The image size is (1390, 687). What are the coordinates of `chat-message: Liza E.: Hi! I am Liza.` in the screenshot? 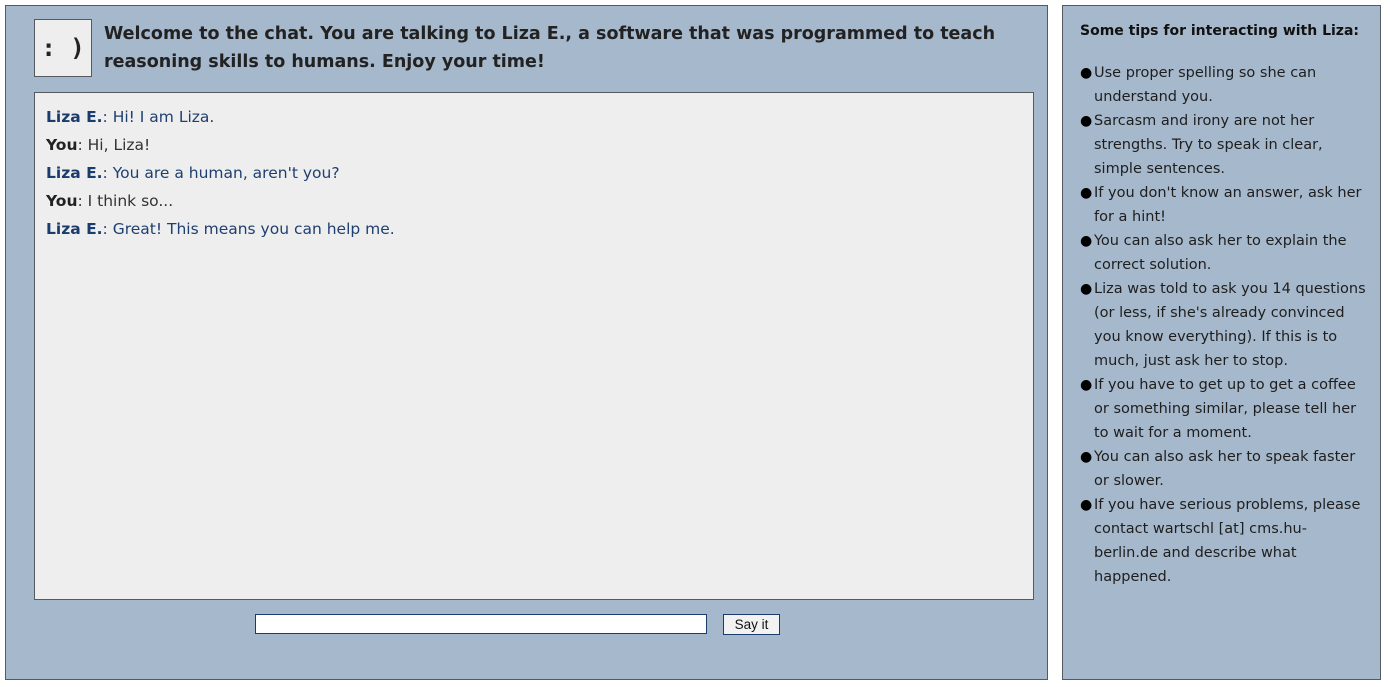 It's located at (534, 117).